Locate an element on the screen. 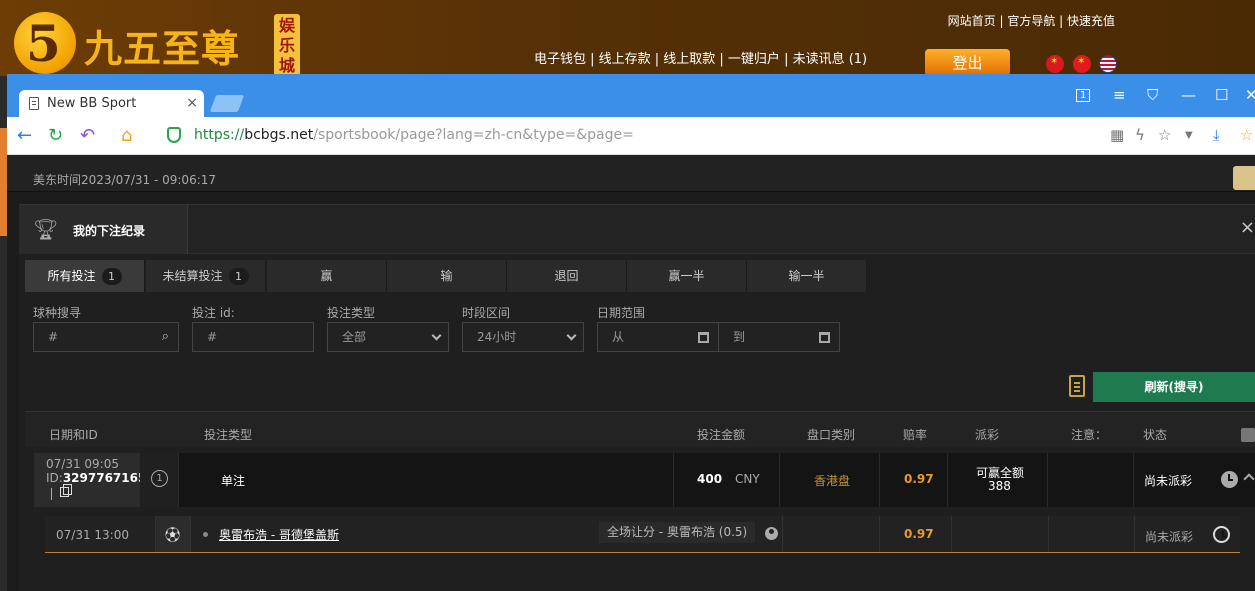  legs-count-icon: 1 is located at coordinates (159, 478).